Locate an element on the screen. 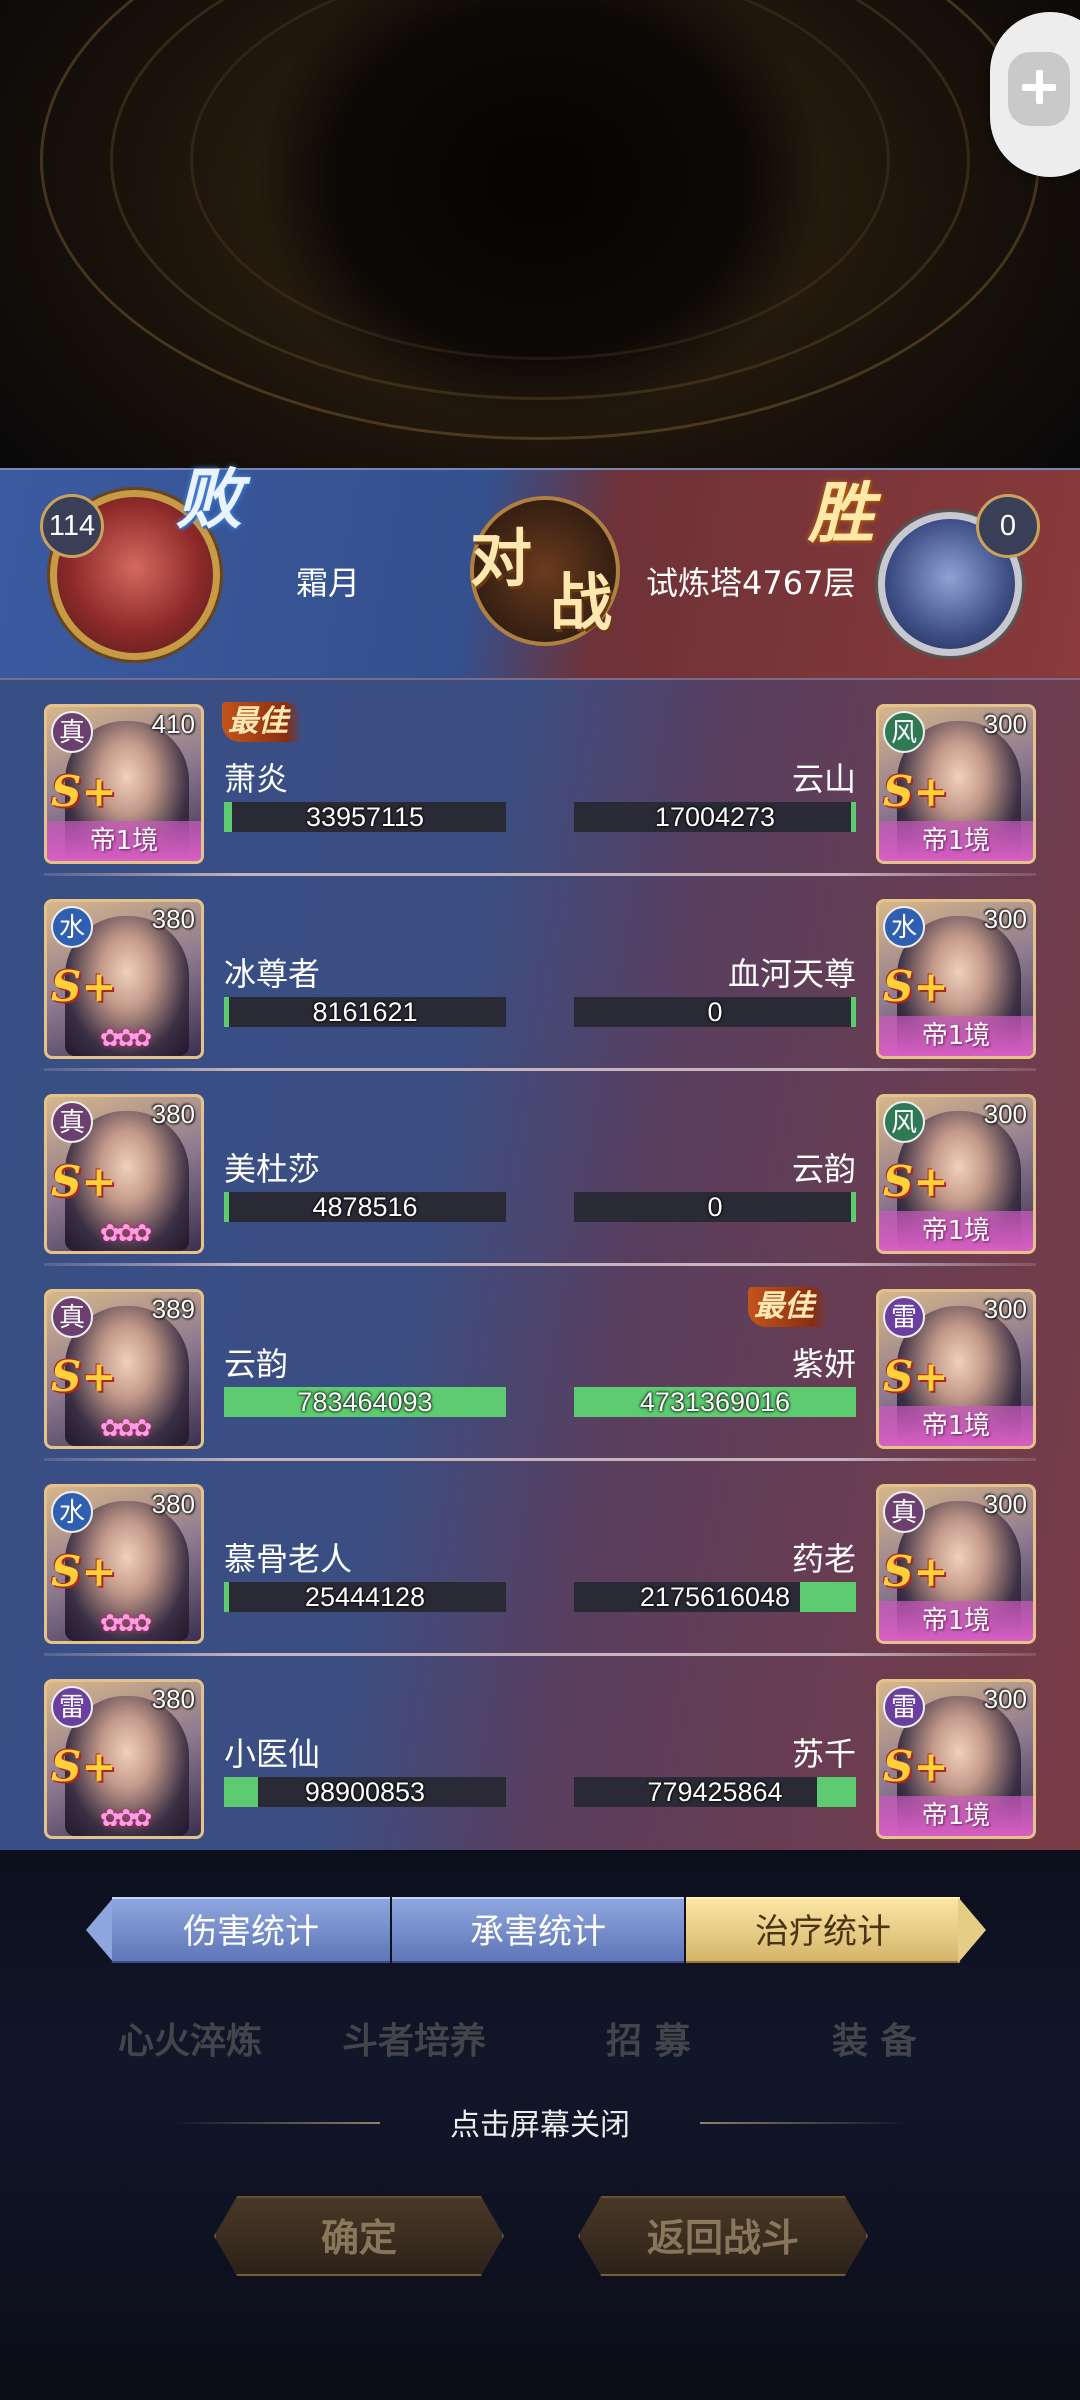  tab-damage-stats: 伤害统计 is located at coordinates (251, 1930).